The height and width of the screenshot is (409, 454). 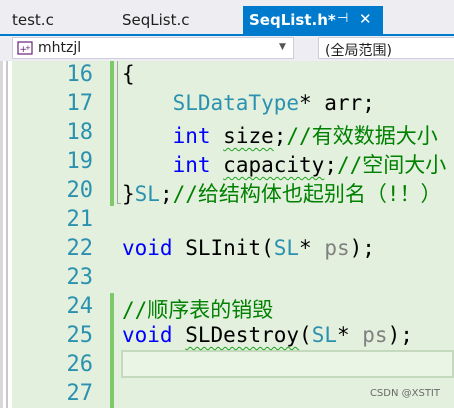 What do you see at coordinates (236, 103) in the screenshot?
I see `code-token: SLDataType` at bounding box center [236, 103].